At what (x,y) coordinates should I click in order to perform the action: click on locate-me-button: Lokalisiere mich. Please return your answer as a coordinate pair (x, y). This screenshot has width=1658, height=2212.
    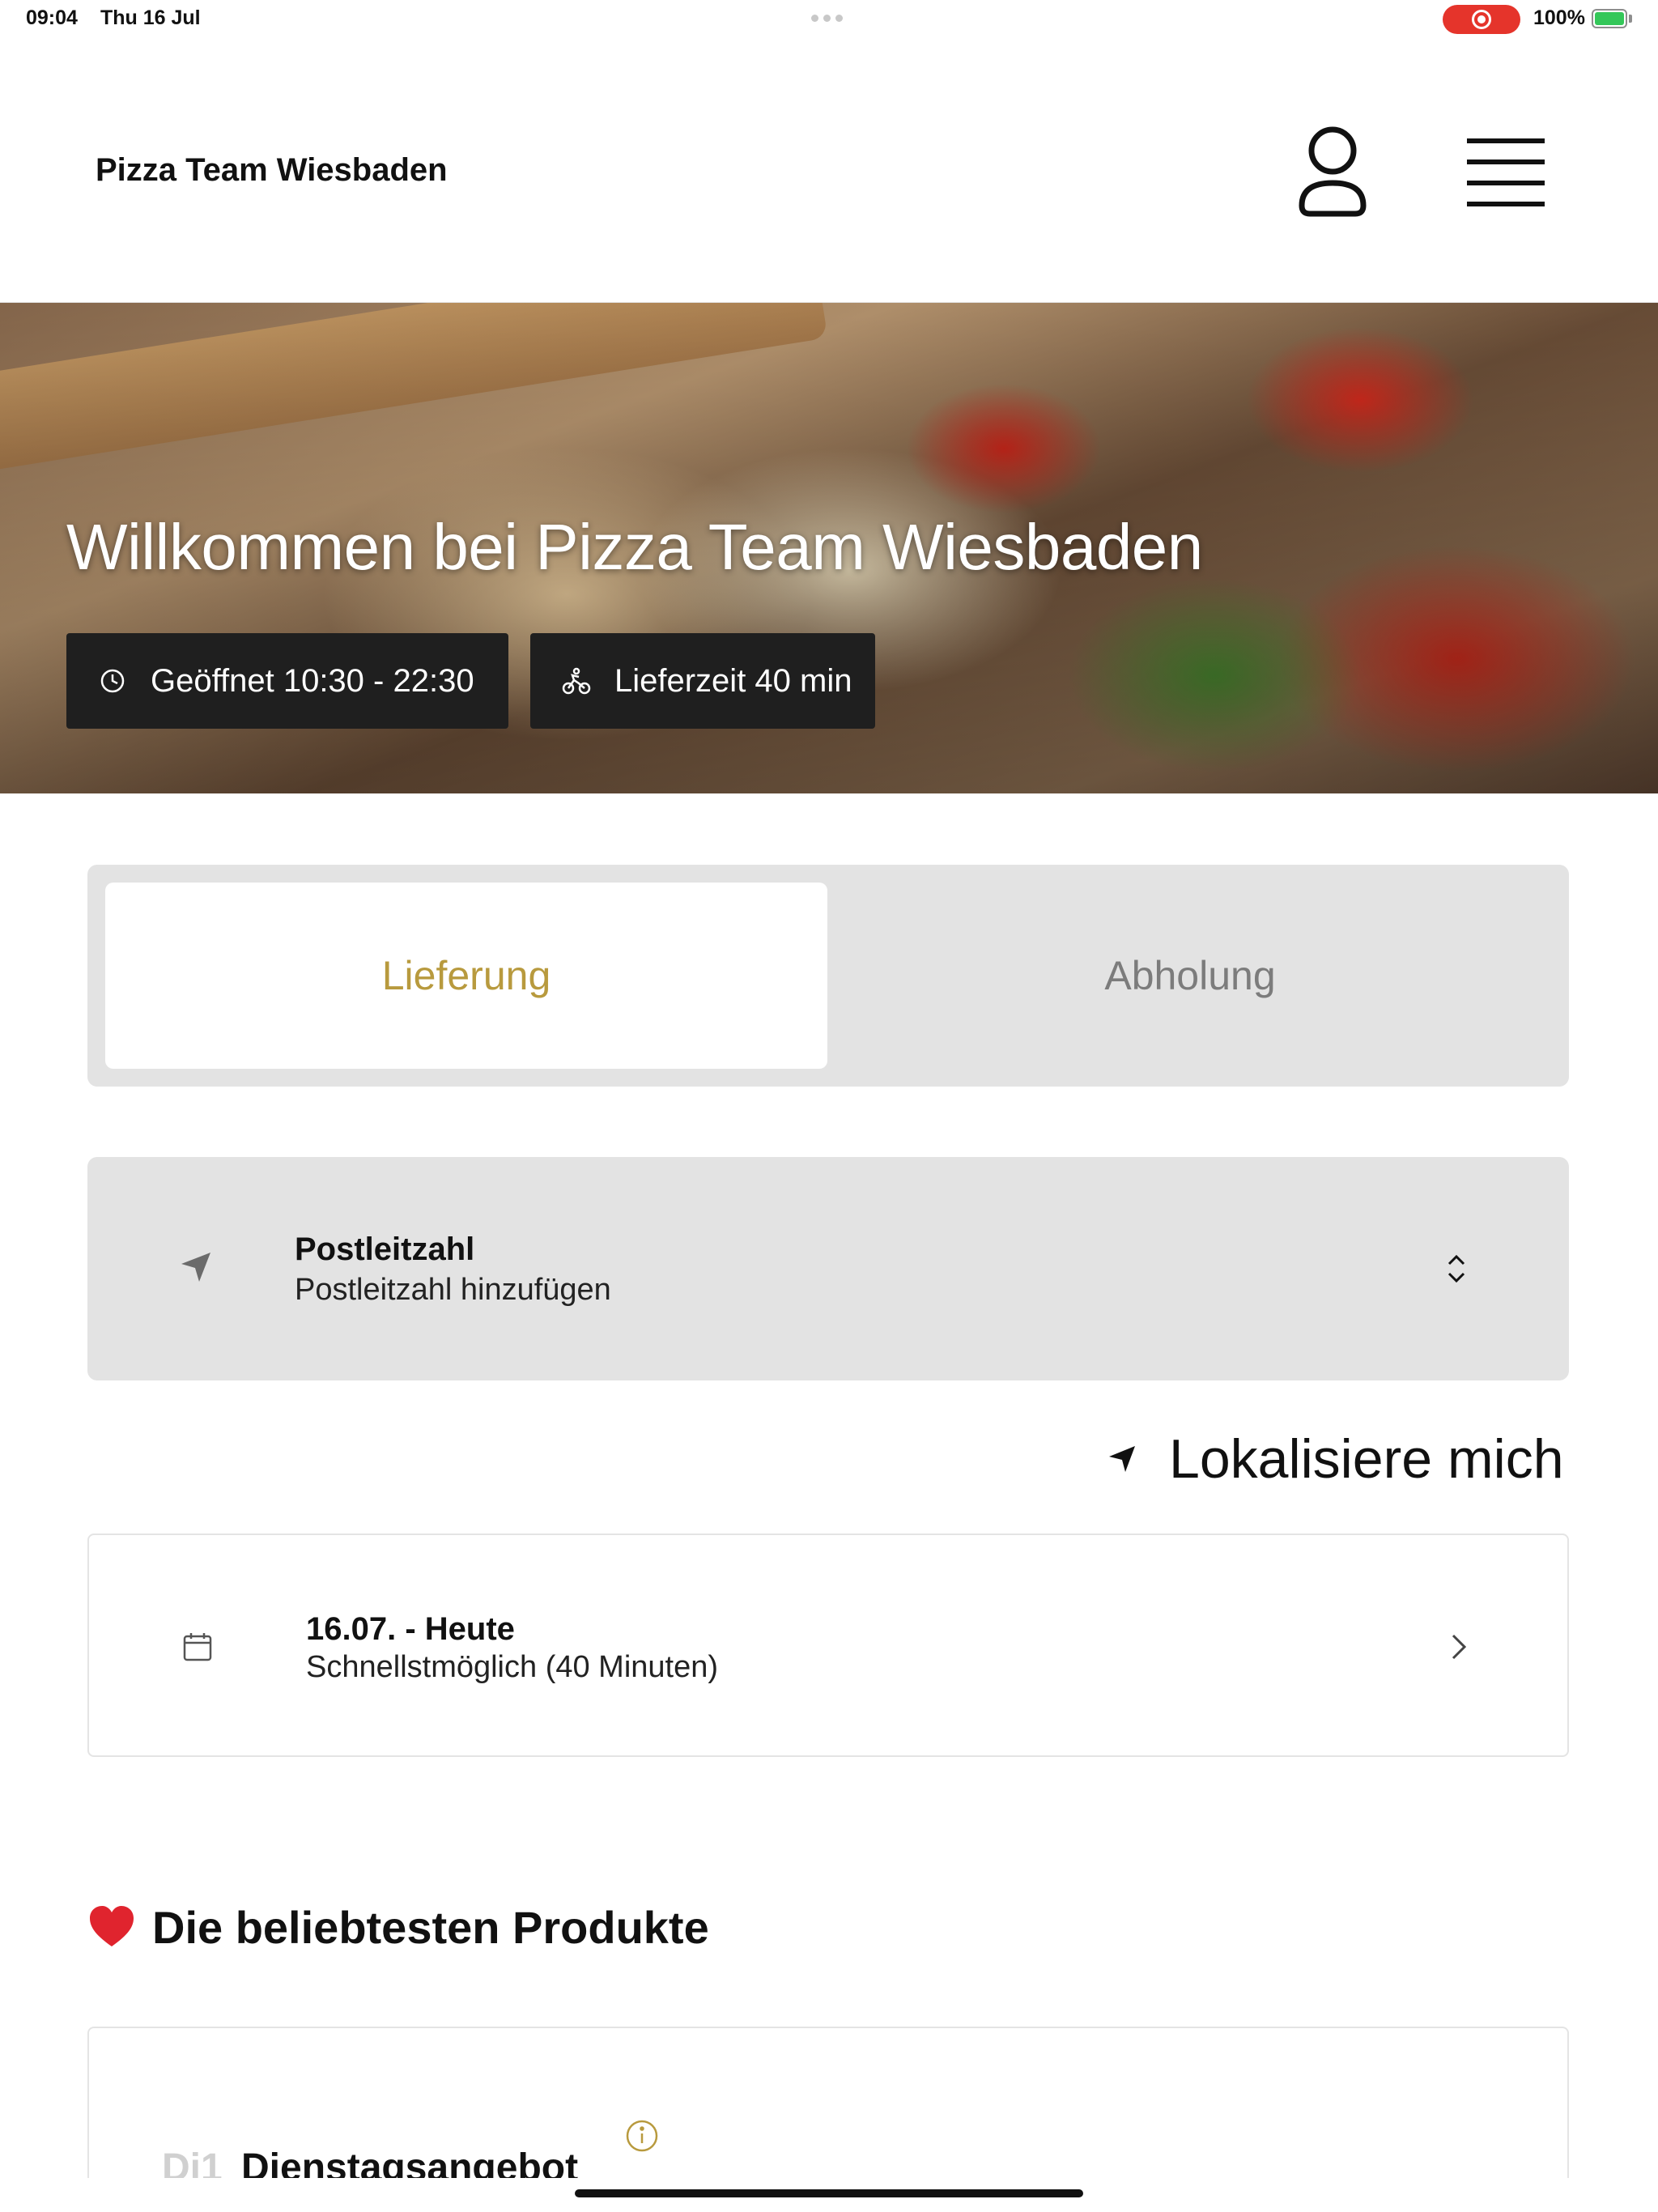
    Looking at the image, I should click on (1335, 1459).